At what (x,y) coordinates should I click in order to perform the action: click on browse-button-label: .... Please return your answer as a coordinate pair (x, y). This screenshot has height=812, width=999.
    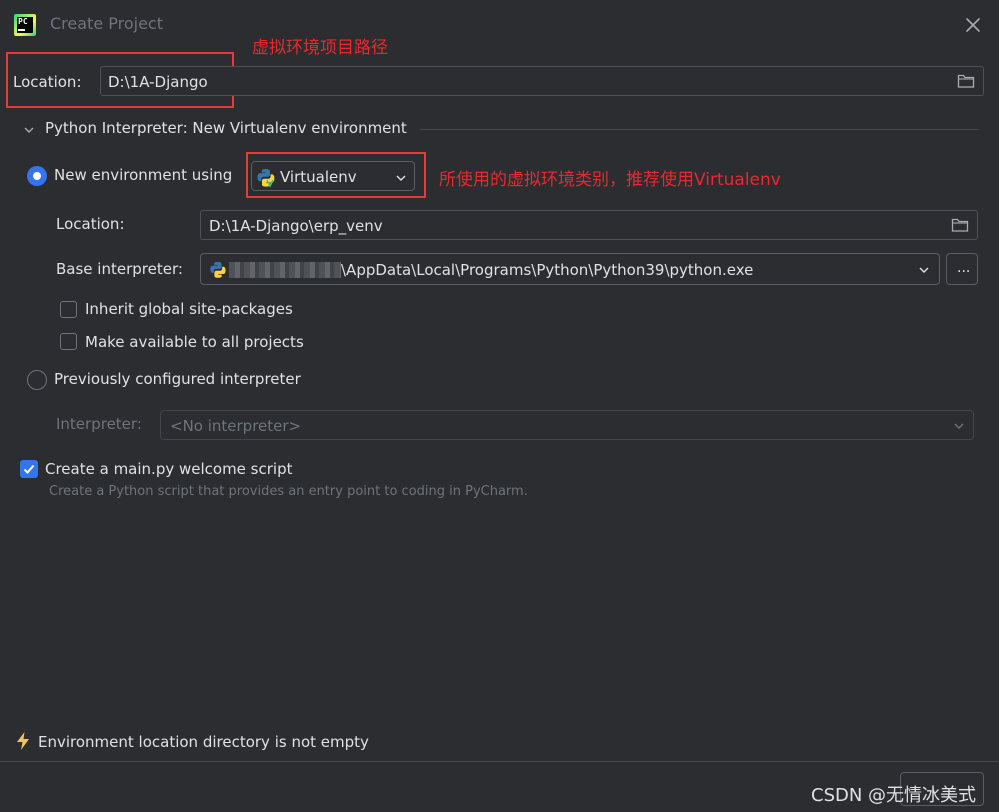
    Looking at the image, I should click on (964, 268).